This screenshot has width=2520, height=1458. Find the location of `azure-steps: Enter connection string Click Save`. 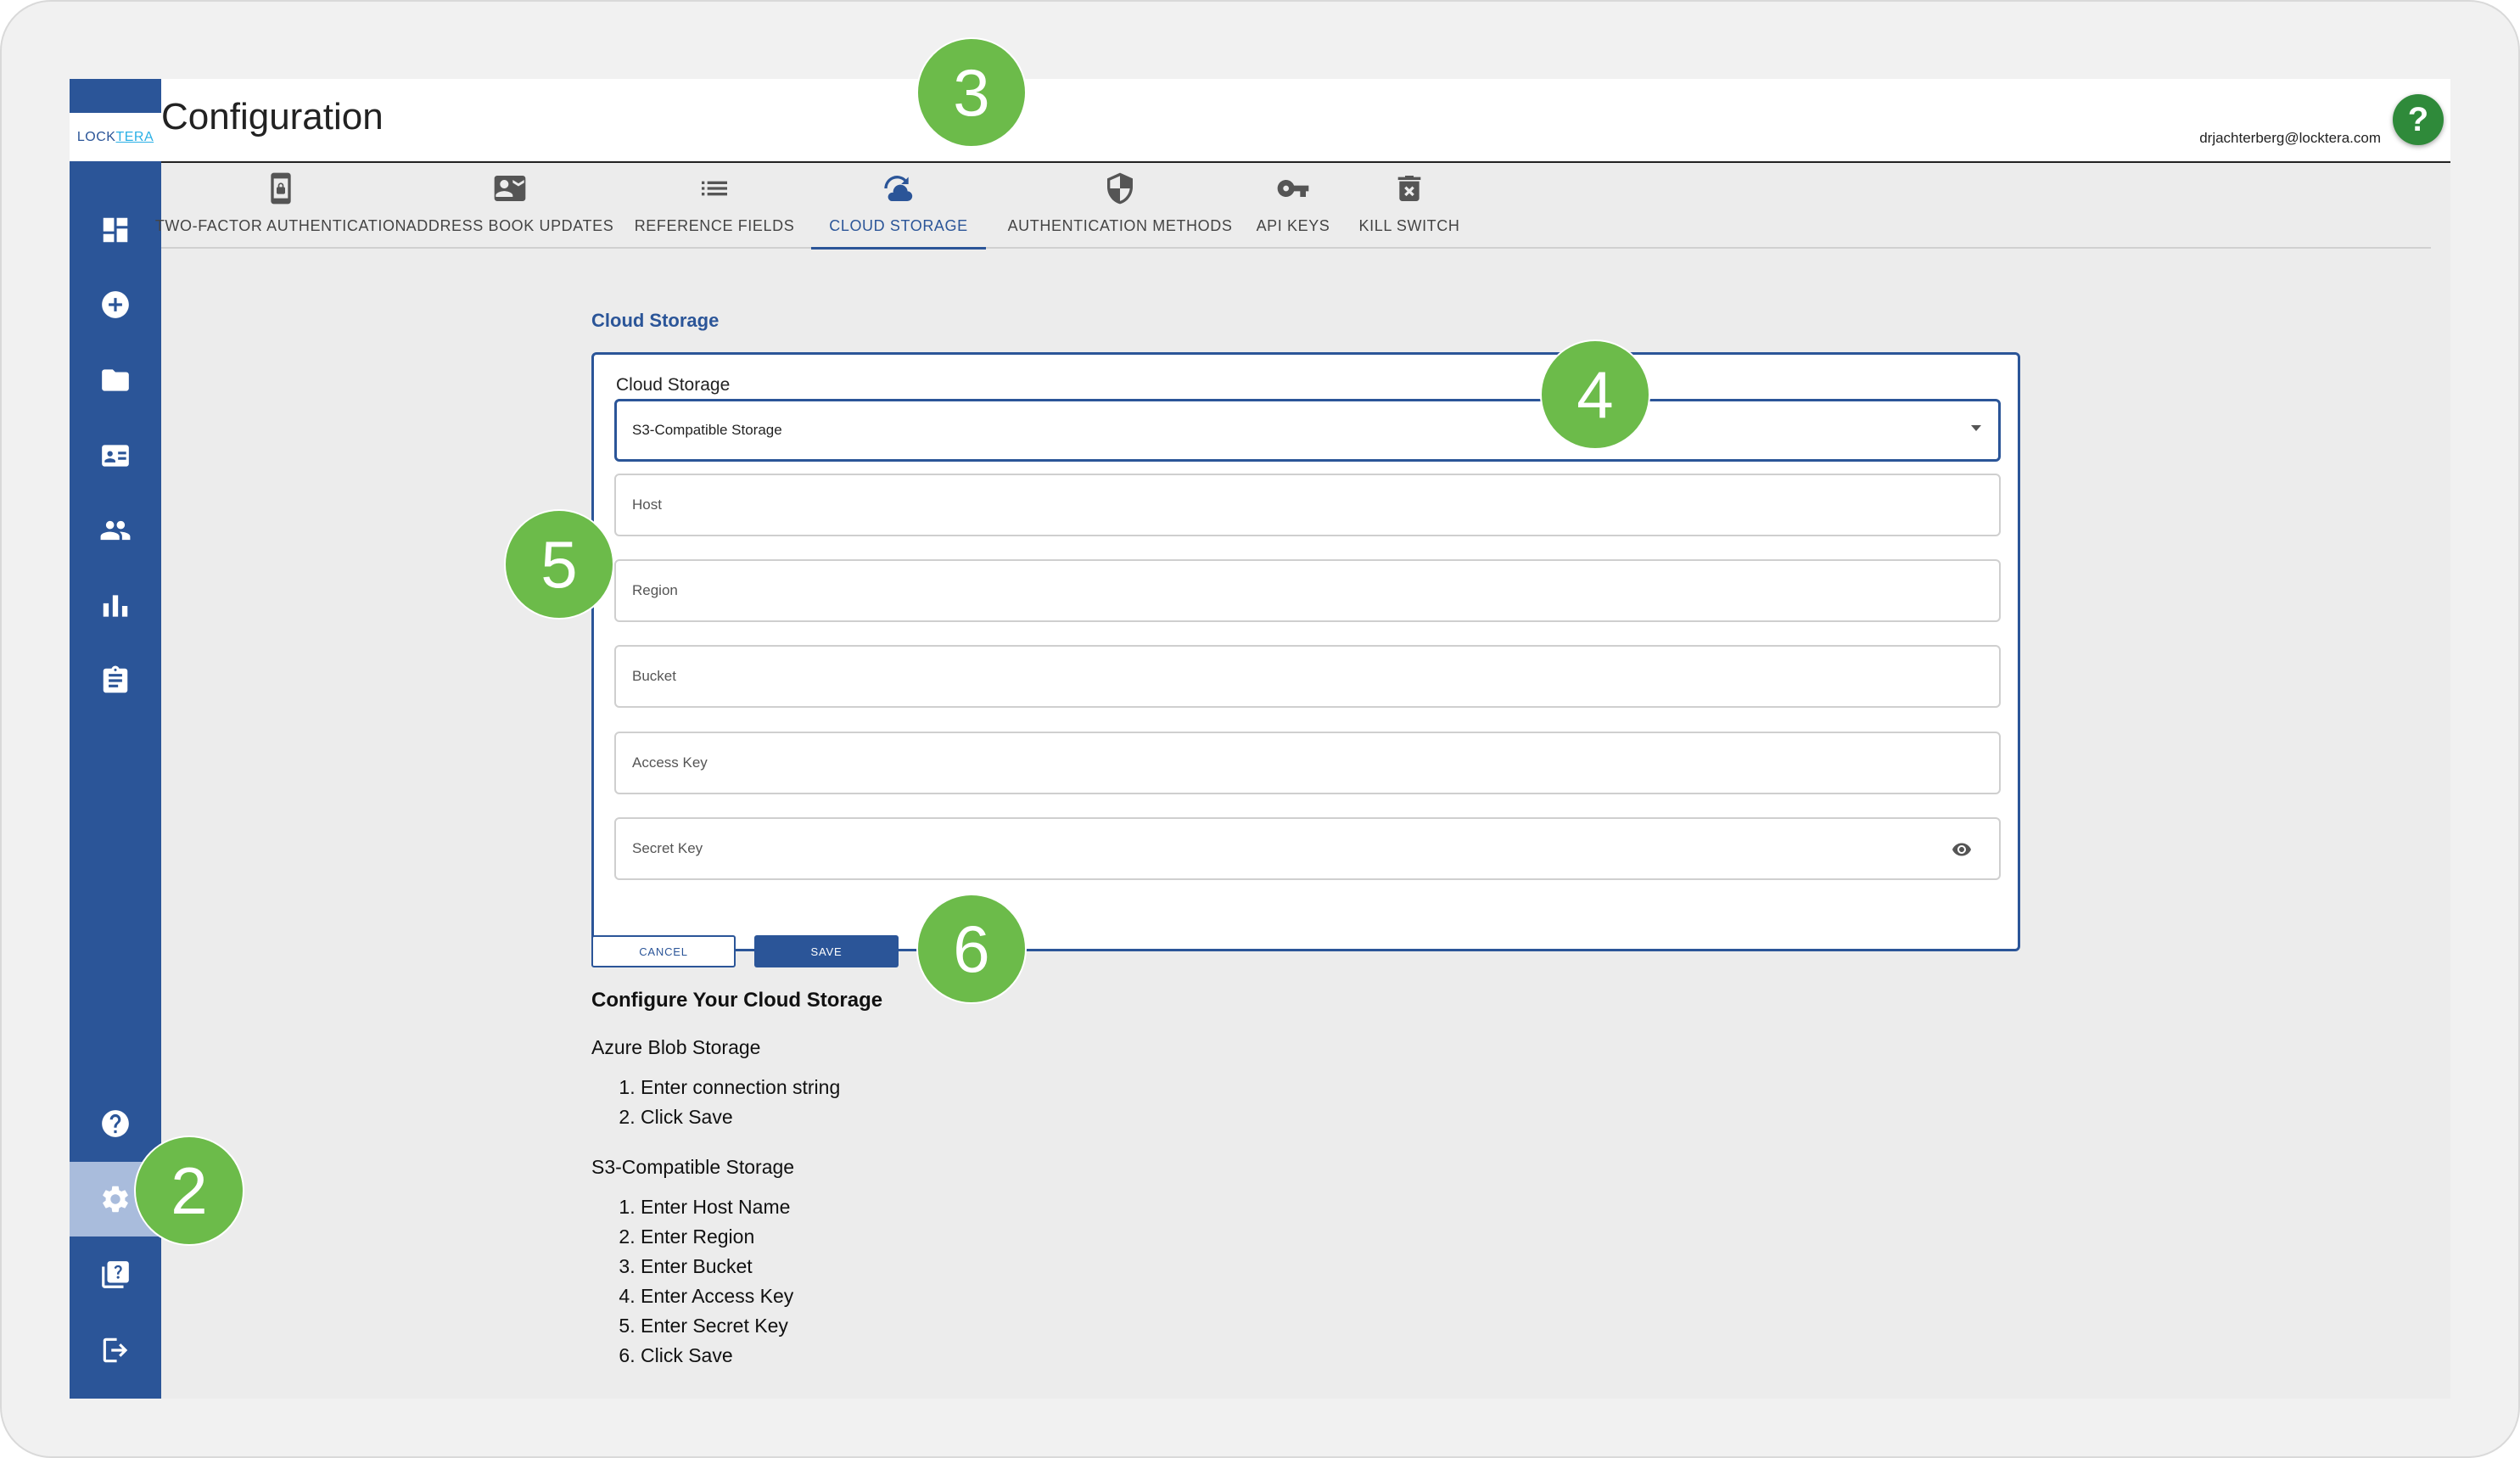

azure-steps: Enter connection string Click Save is located at coordinates (736, 1102).